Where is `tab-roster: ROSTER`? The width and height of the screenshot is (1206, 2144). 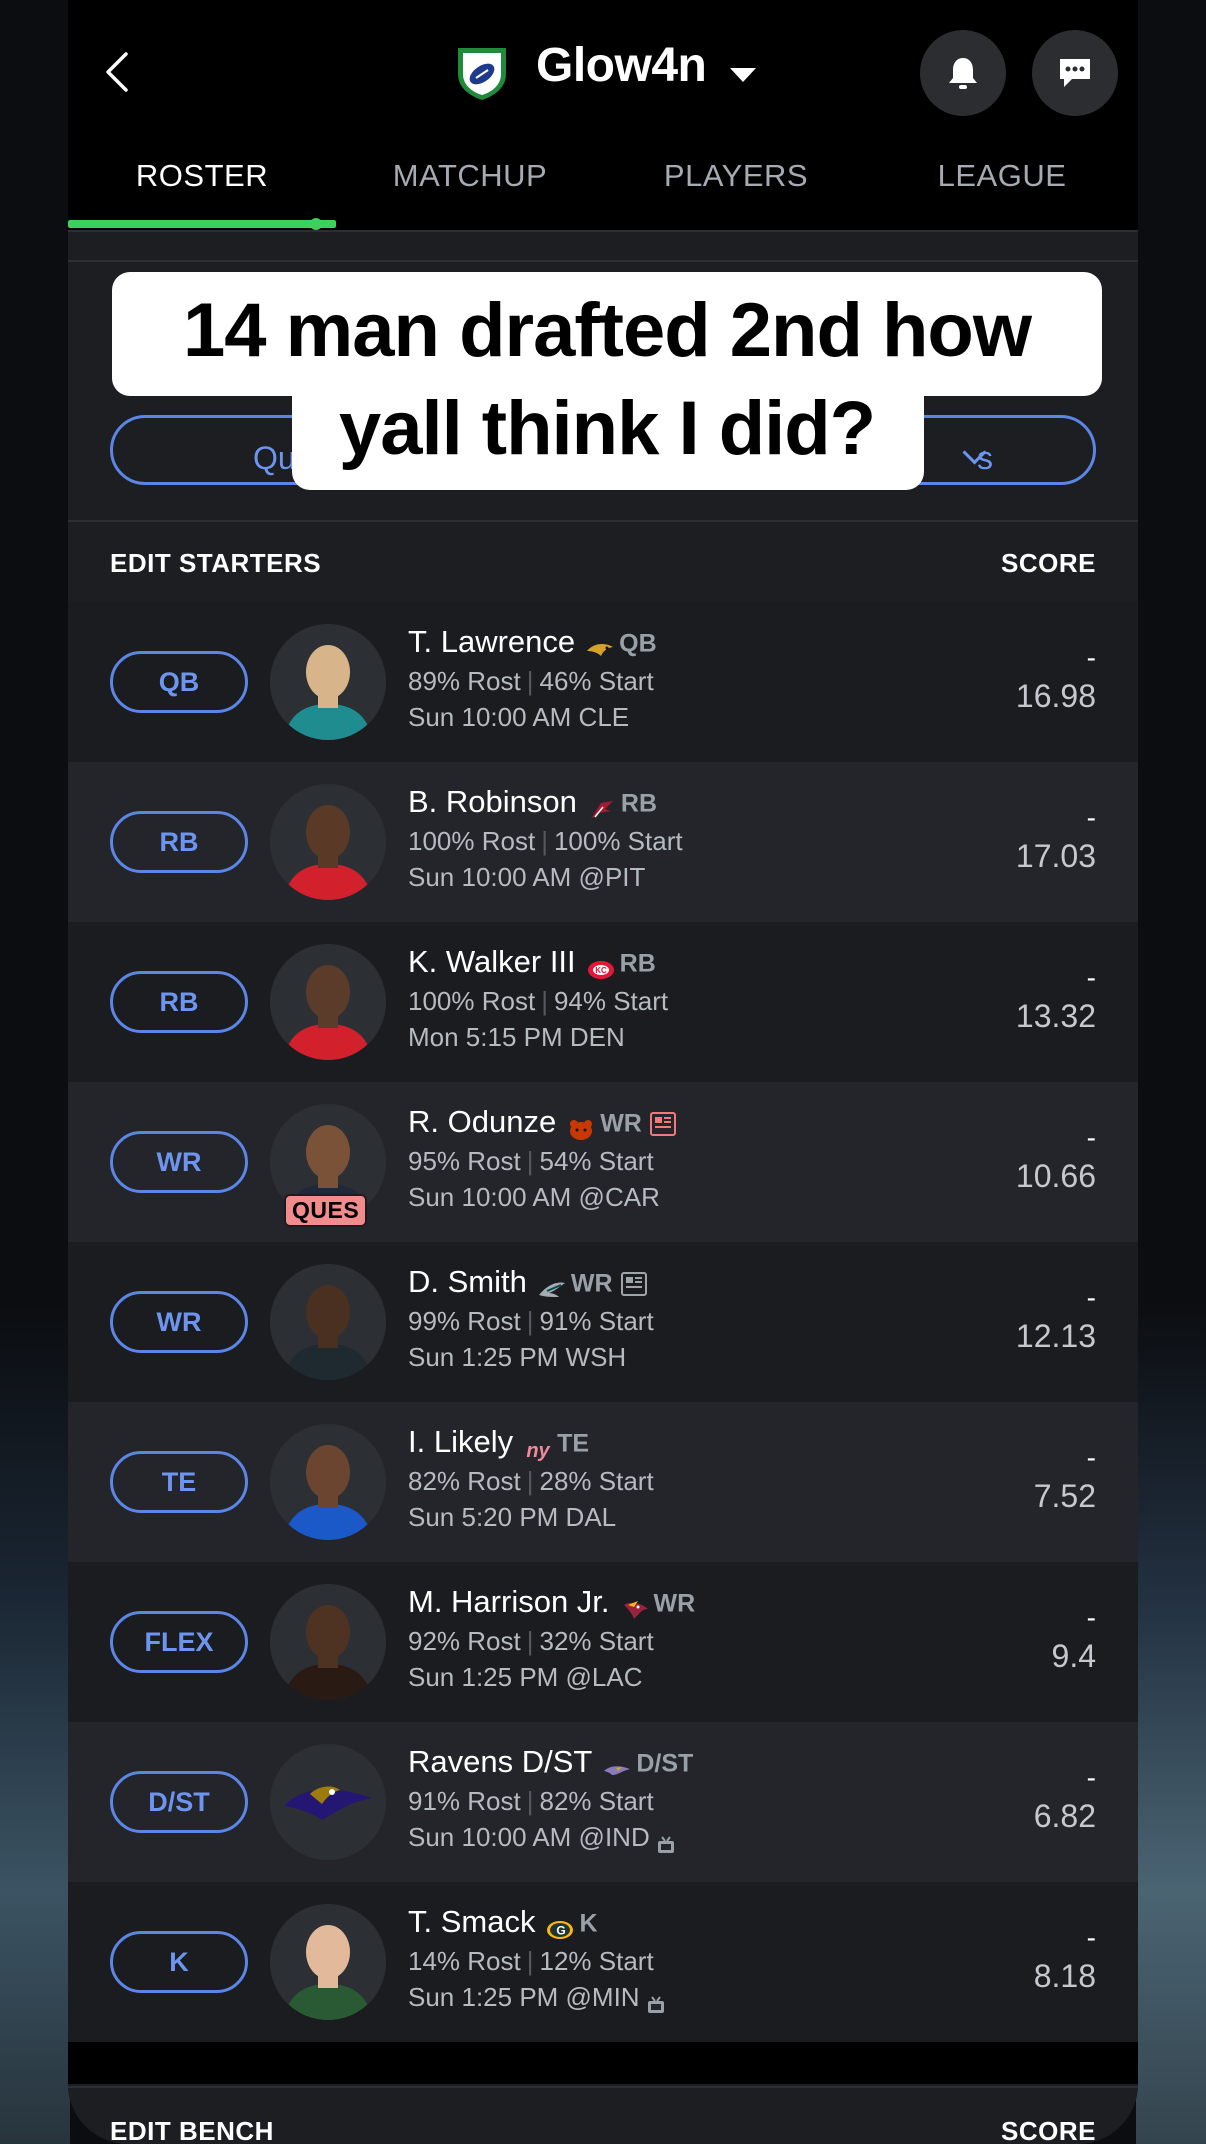
tab-roster: ROSTER is located at coordinates (202, 176).